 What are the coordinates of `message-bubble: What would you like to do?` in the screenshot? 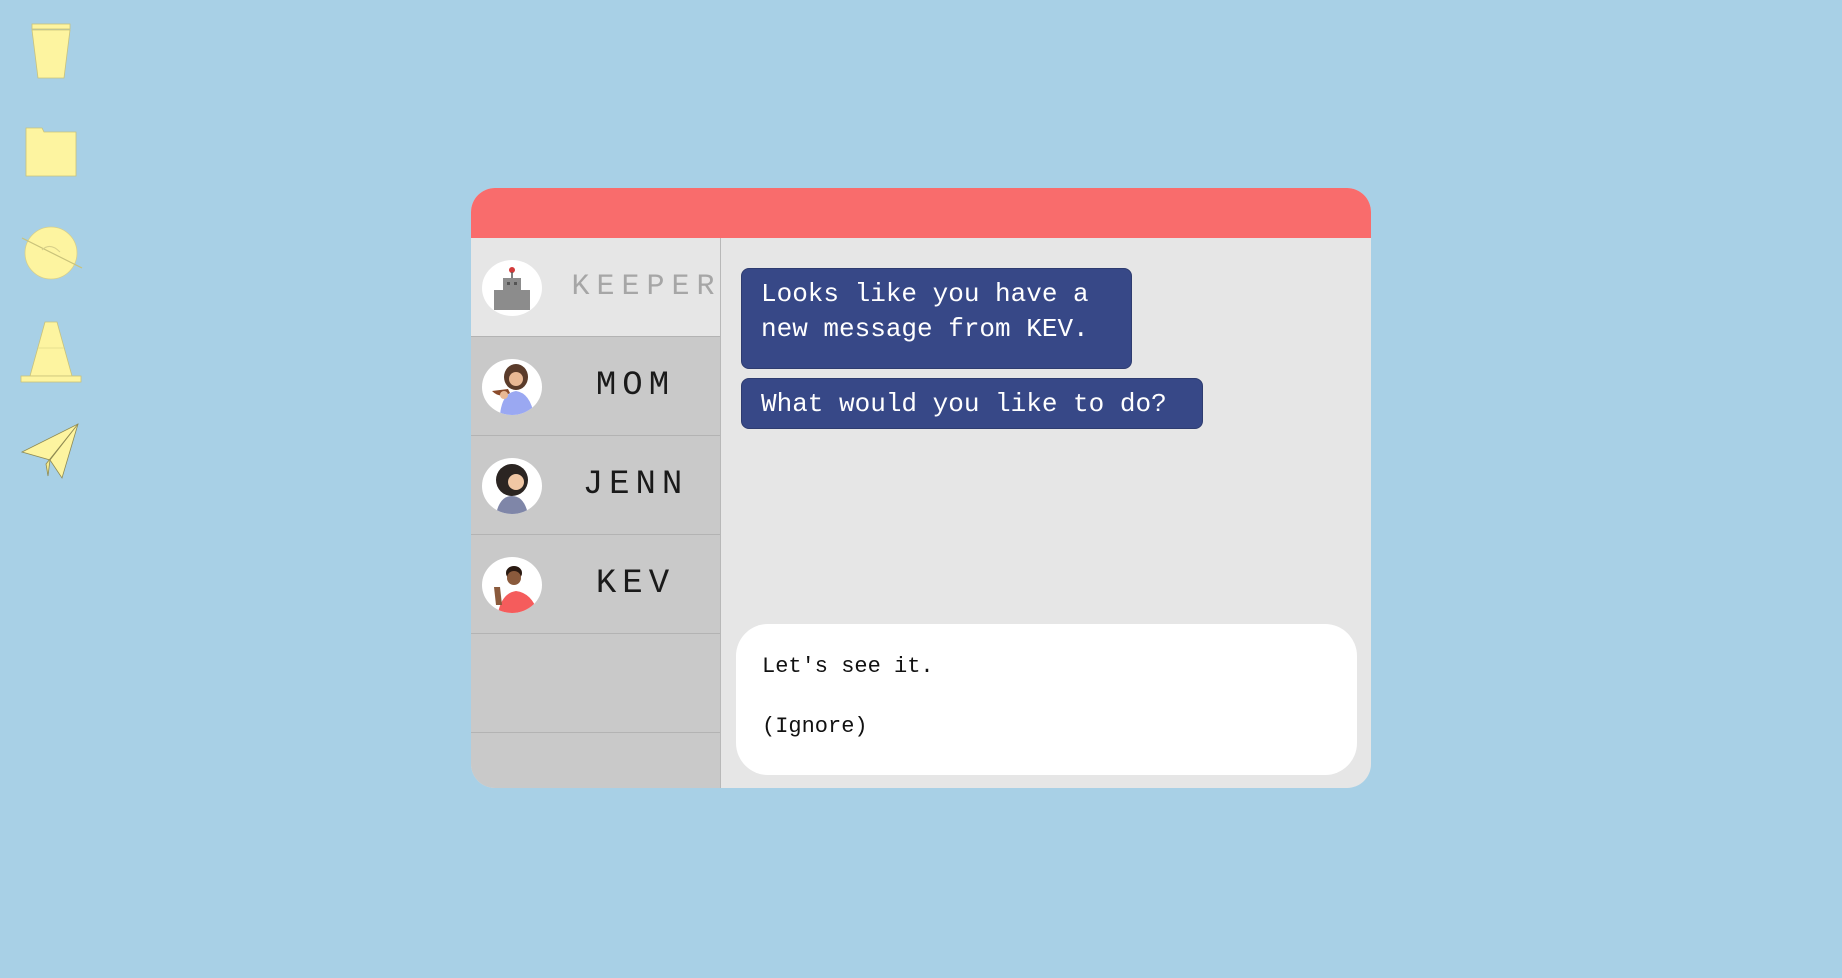 It's located at (972, 403).